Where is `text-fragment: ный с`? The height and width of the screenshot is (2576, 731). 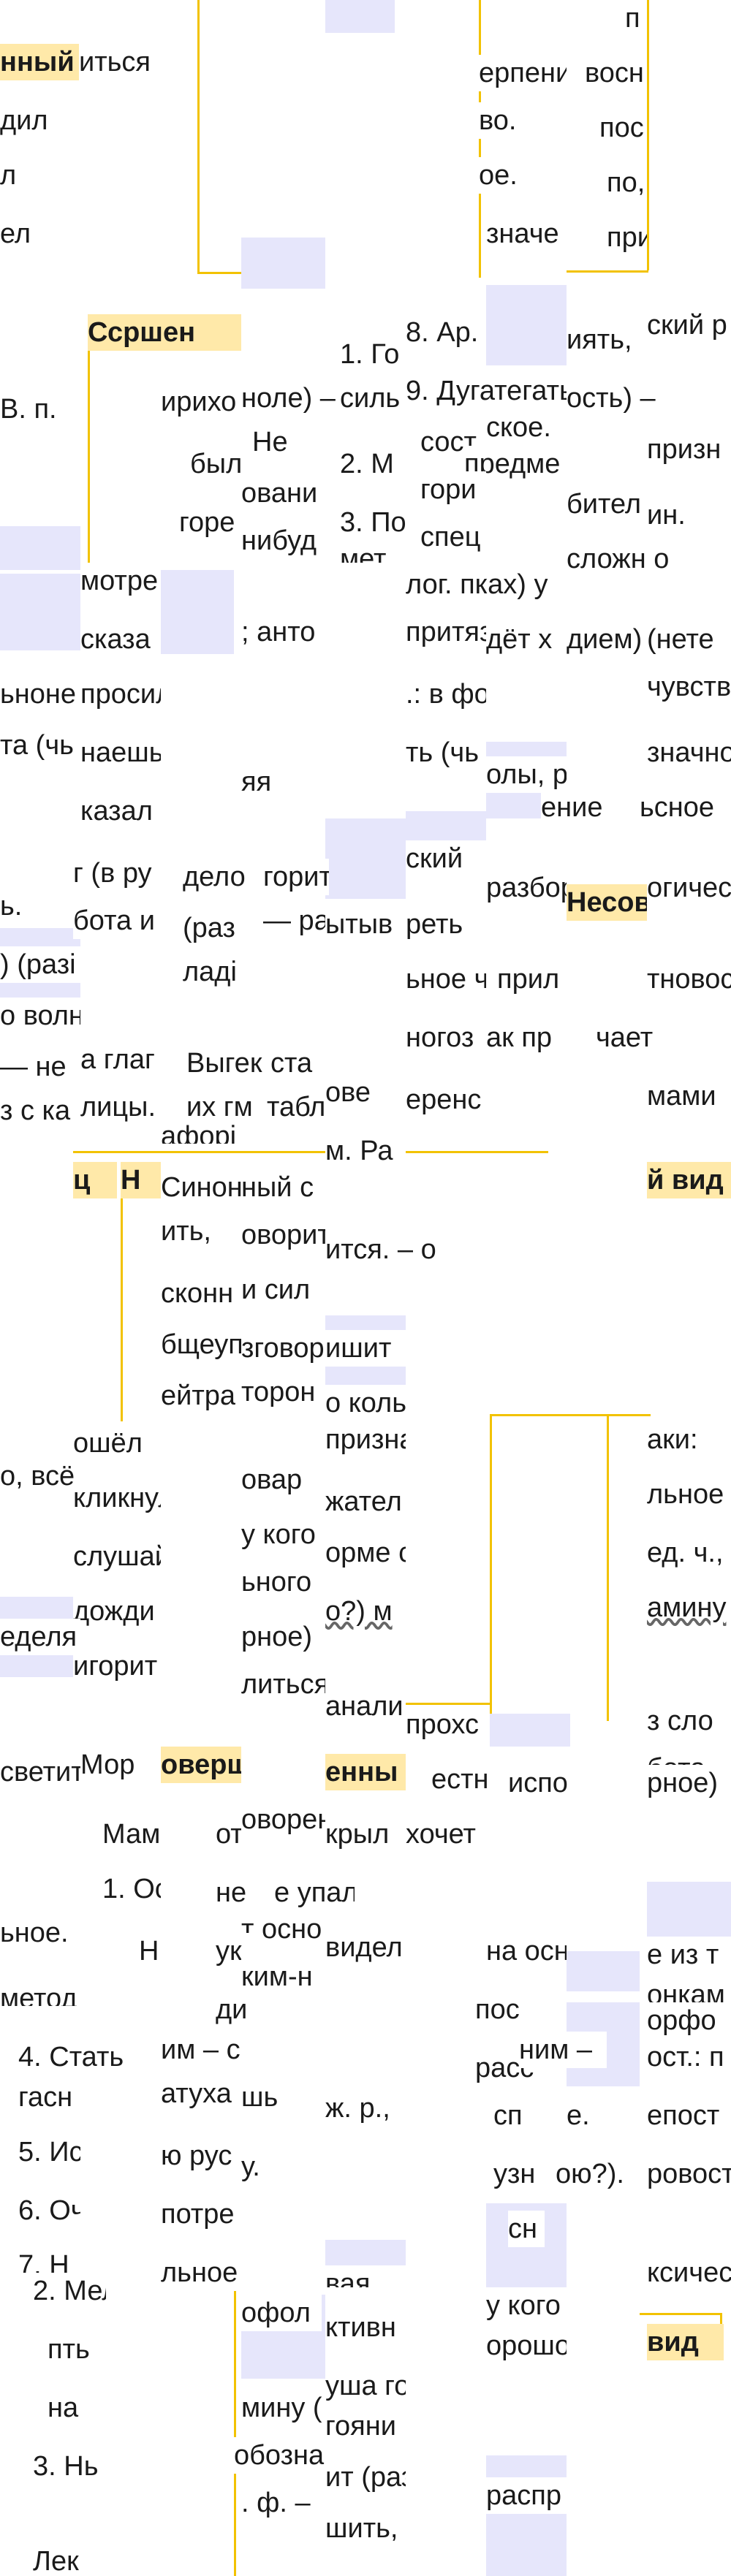 text-fragment: ный с is located at coordinates (283, 1188).